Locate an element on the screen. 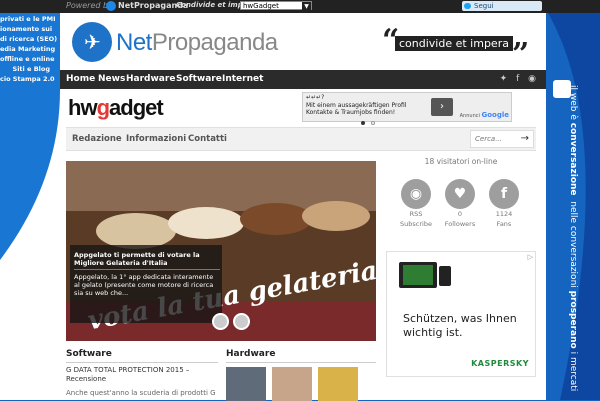 This screenshot has height=401, width=600. social-twitter: ♥ 0 Followers is located at coordinates (460, 204).